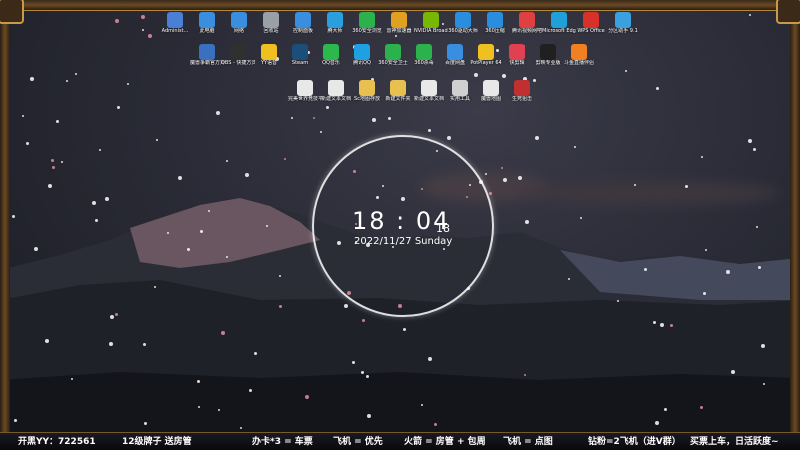 The image size is (800, 450). I want to click on game-icon, so click(522, 88).